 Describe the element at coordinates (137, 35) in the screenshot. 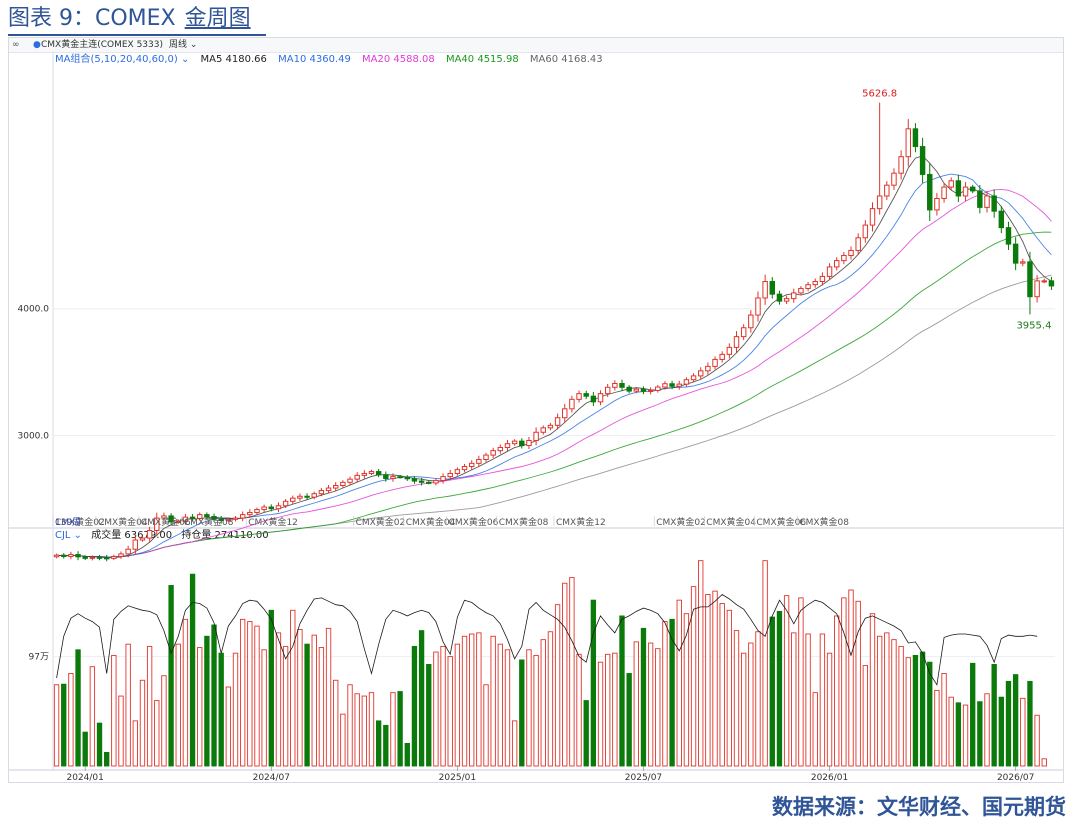

I see `title-underline` at that location.